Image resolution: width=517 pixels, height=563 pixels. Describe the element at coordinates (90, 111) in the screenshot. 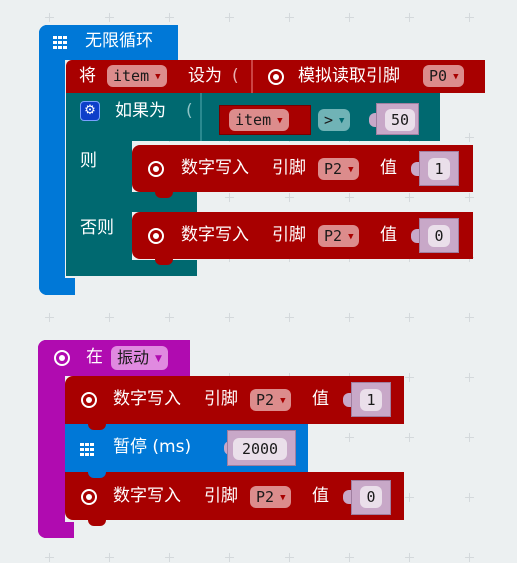

I see `gear-icon: ⚙` at that location.